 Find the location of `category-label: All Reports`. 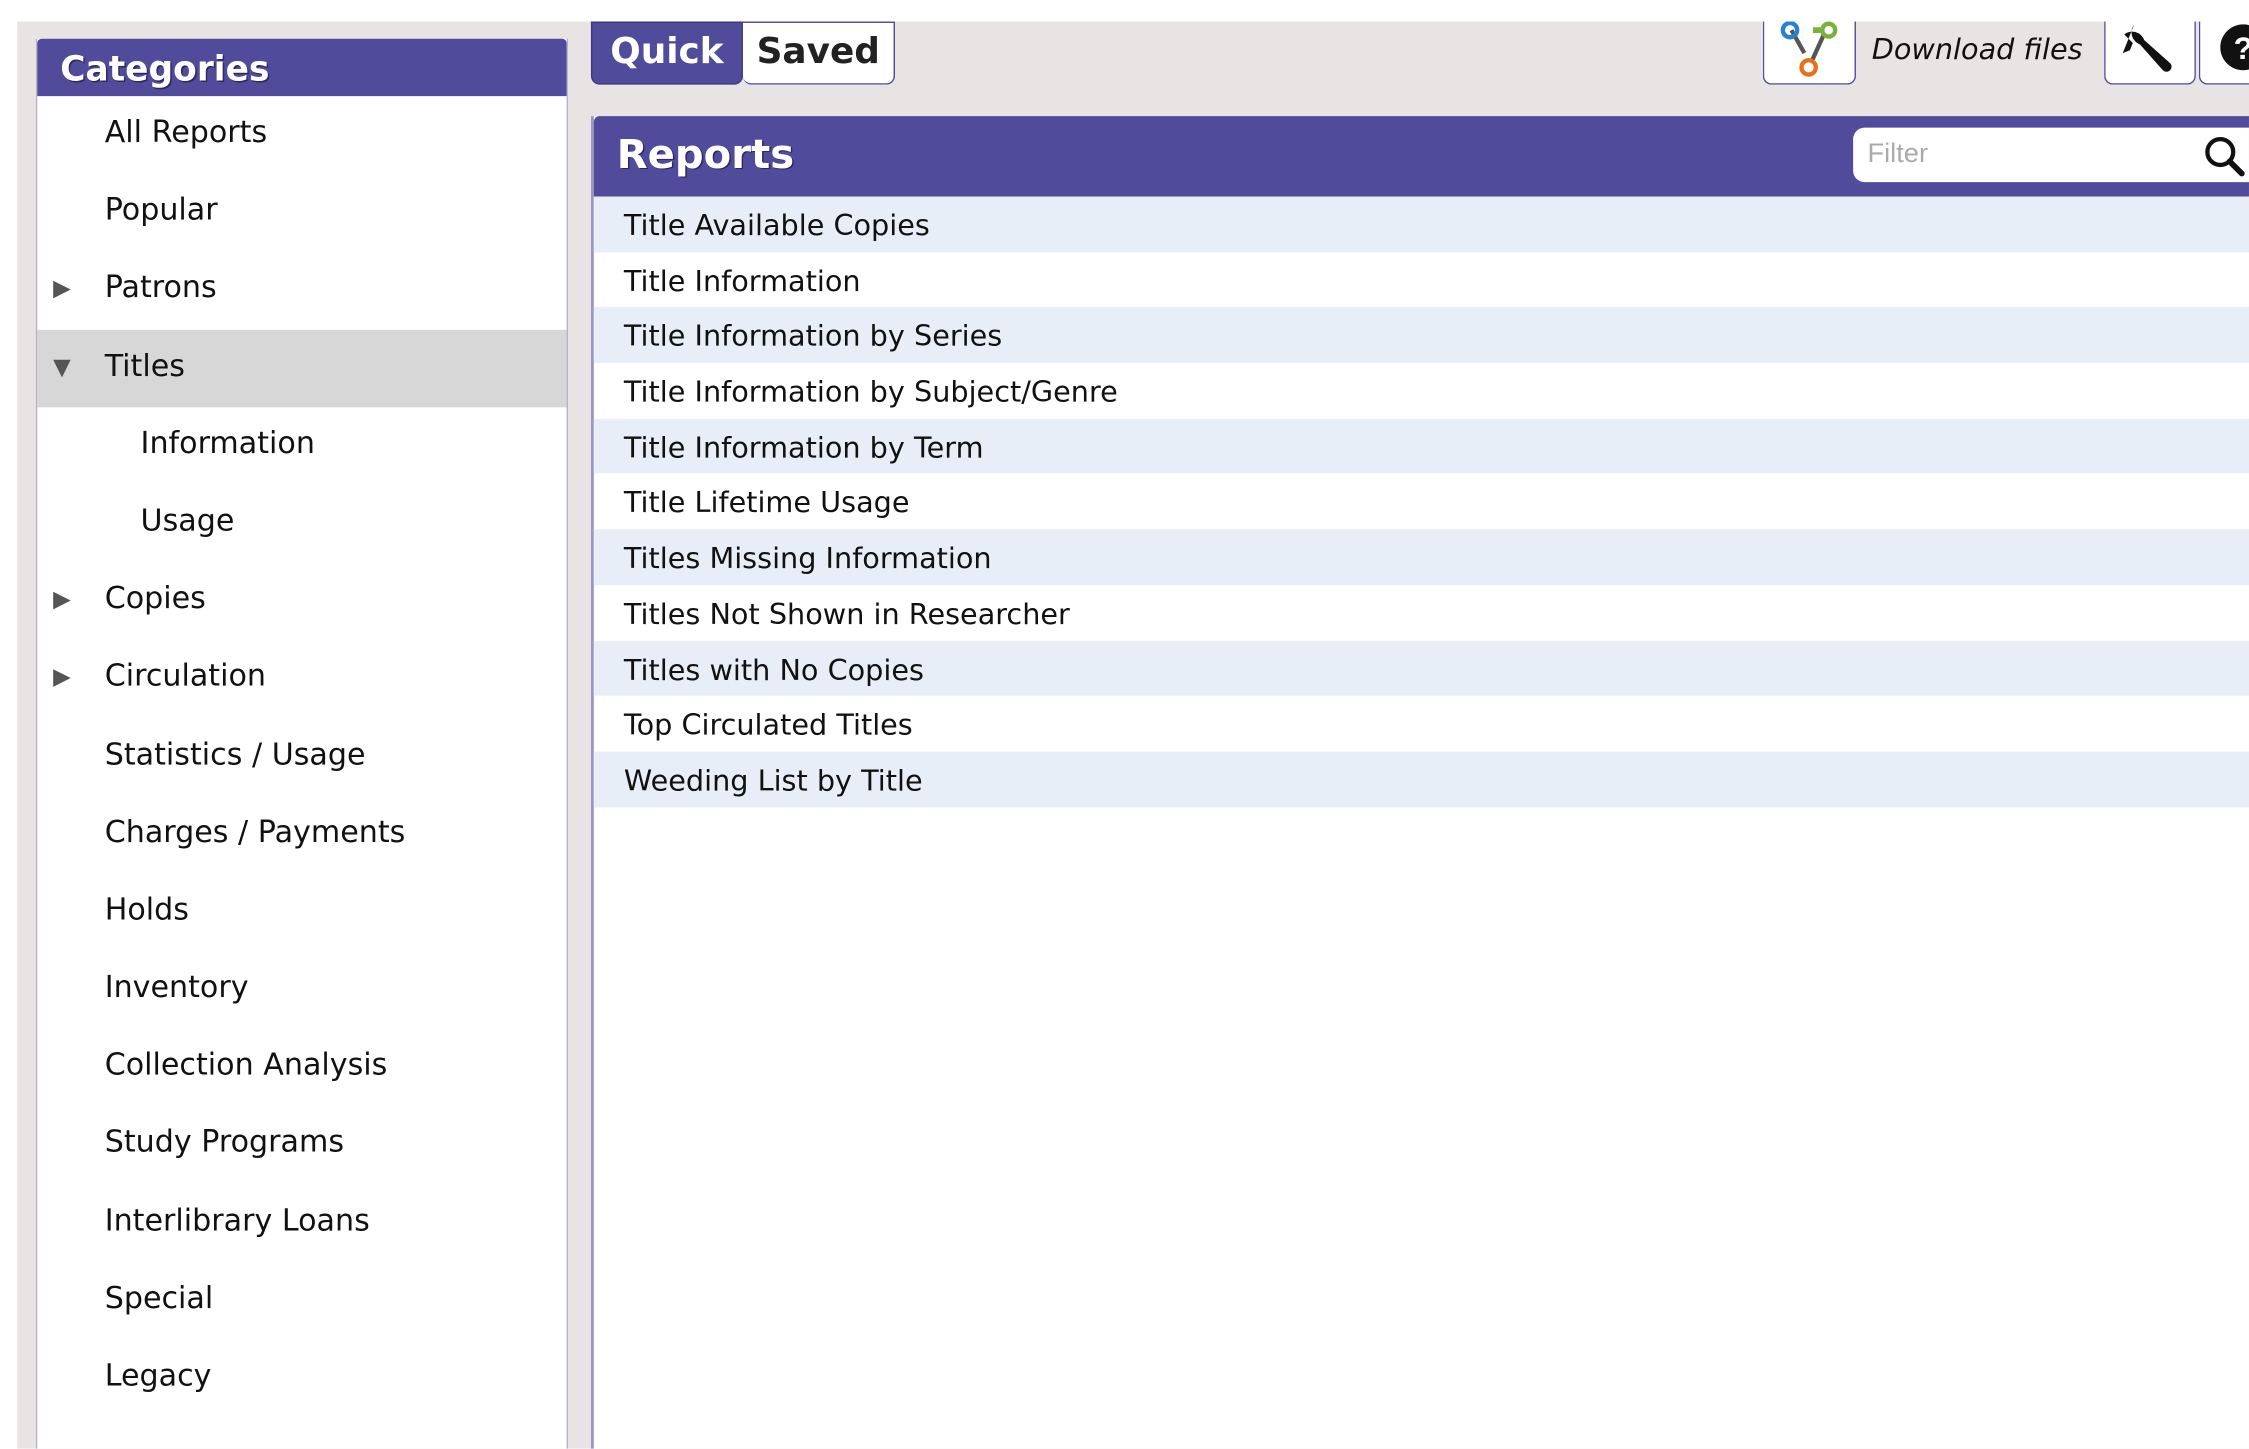

category-label: All Reports is located at coordinates (186, 132).